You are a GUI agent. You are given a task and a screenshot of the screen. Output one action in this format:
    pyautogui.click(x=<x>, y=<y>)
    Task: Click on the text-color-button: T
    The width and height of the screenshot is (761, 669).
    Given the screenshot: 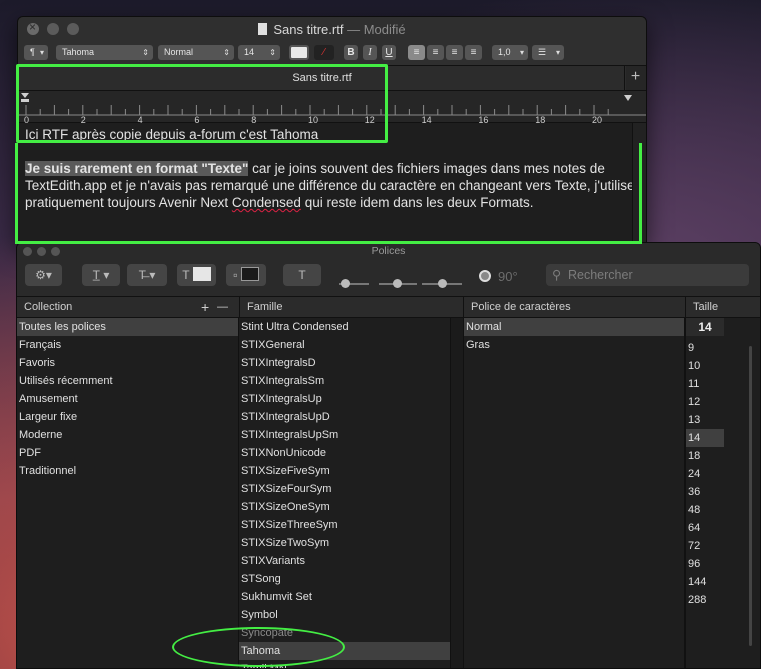 What is the action you would take?
    pyautogui.click(x=196, y=275)
    